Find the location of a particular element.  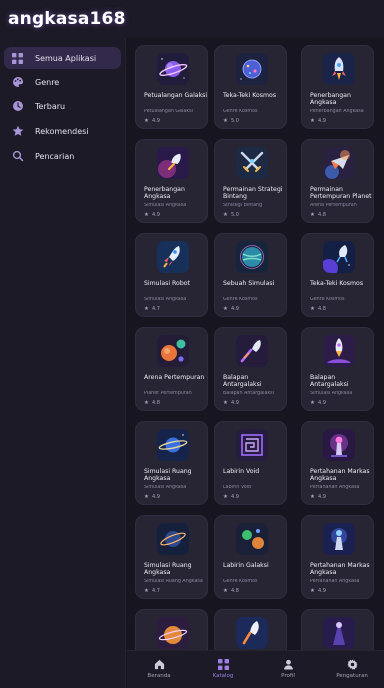

app-card: Arena Pertempuran Planet Pertempuran ★ 4.8 is located at coordinates (171, 369).